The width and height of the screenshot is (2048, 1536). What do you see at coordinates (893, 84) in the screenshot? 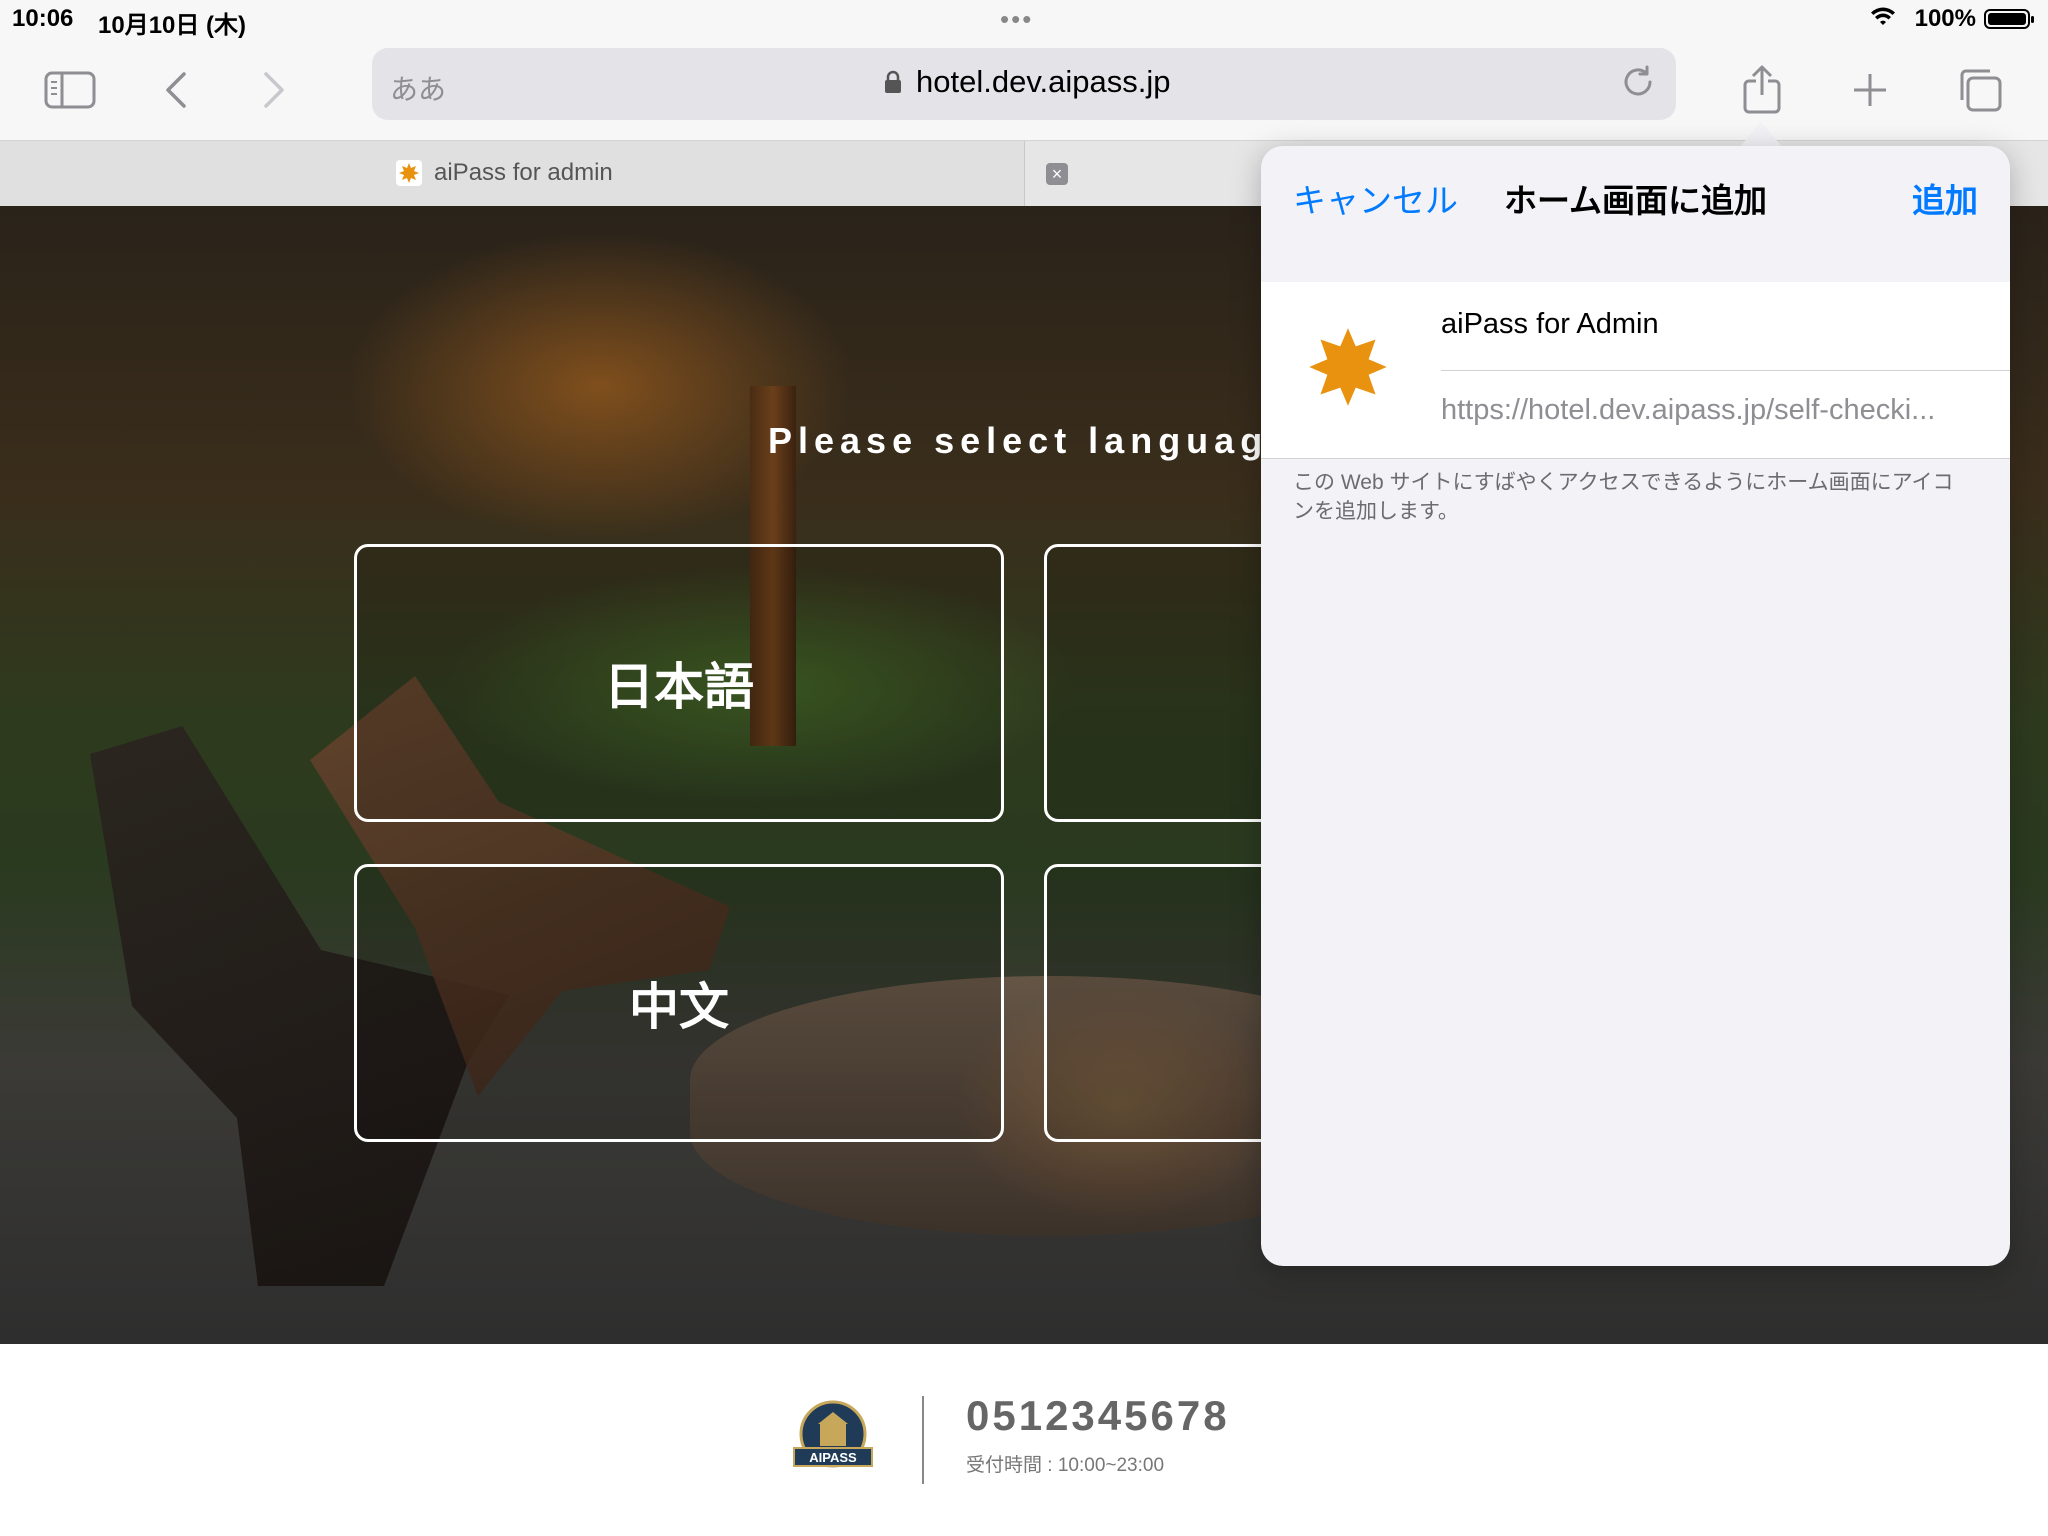
I see `lock-icon` at bounding box center [893, 84].